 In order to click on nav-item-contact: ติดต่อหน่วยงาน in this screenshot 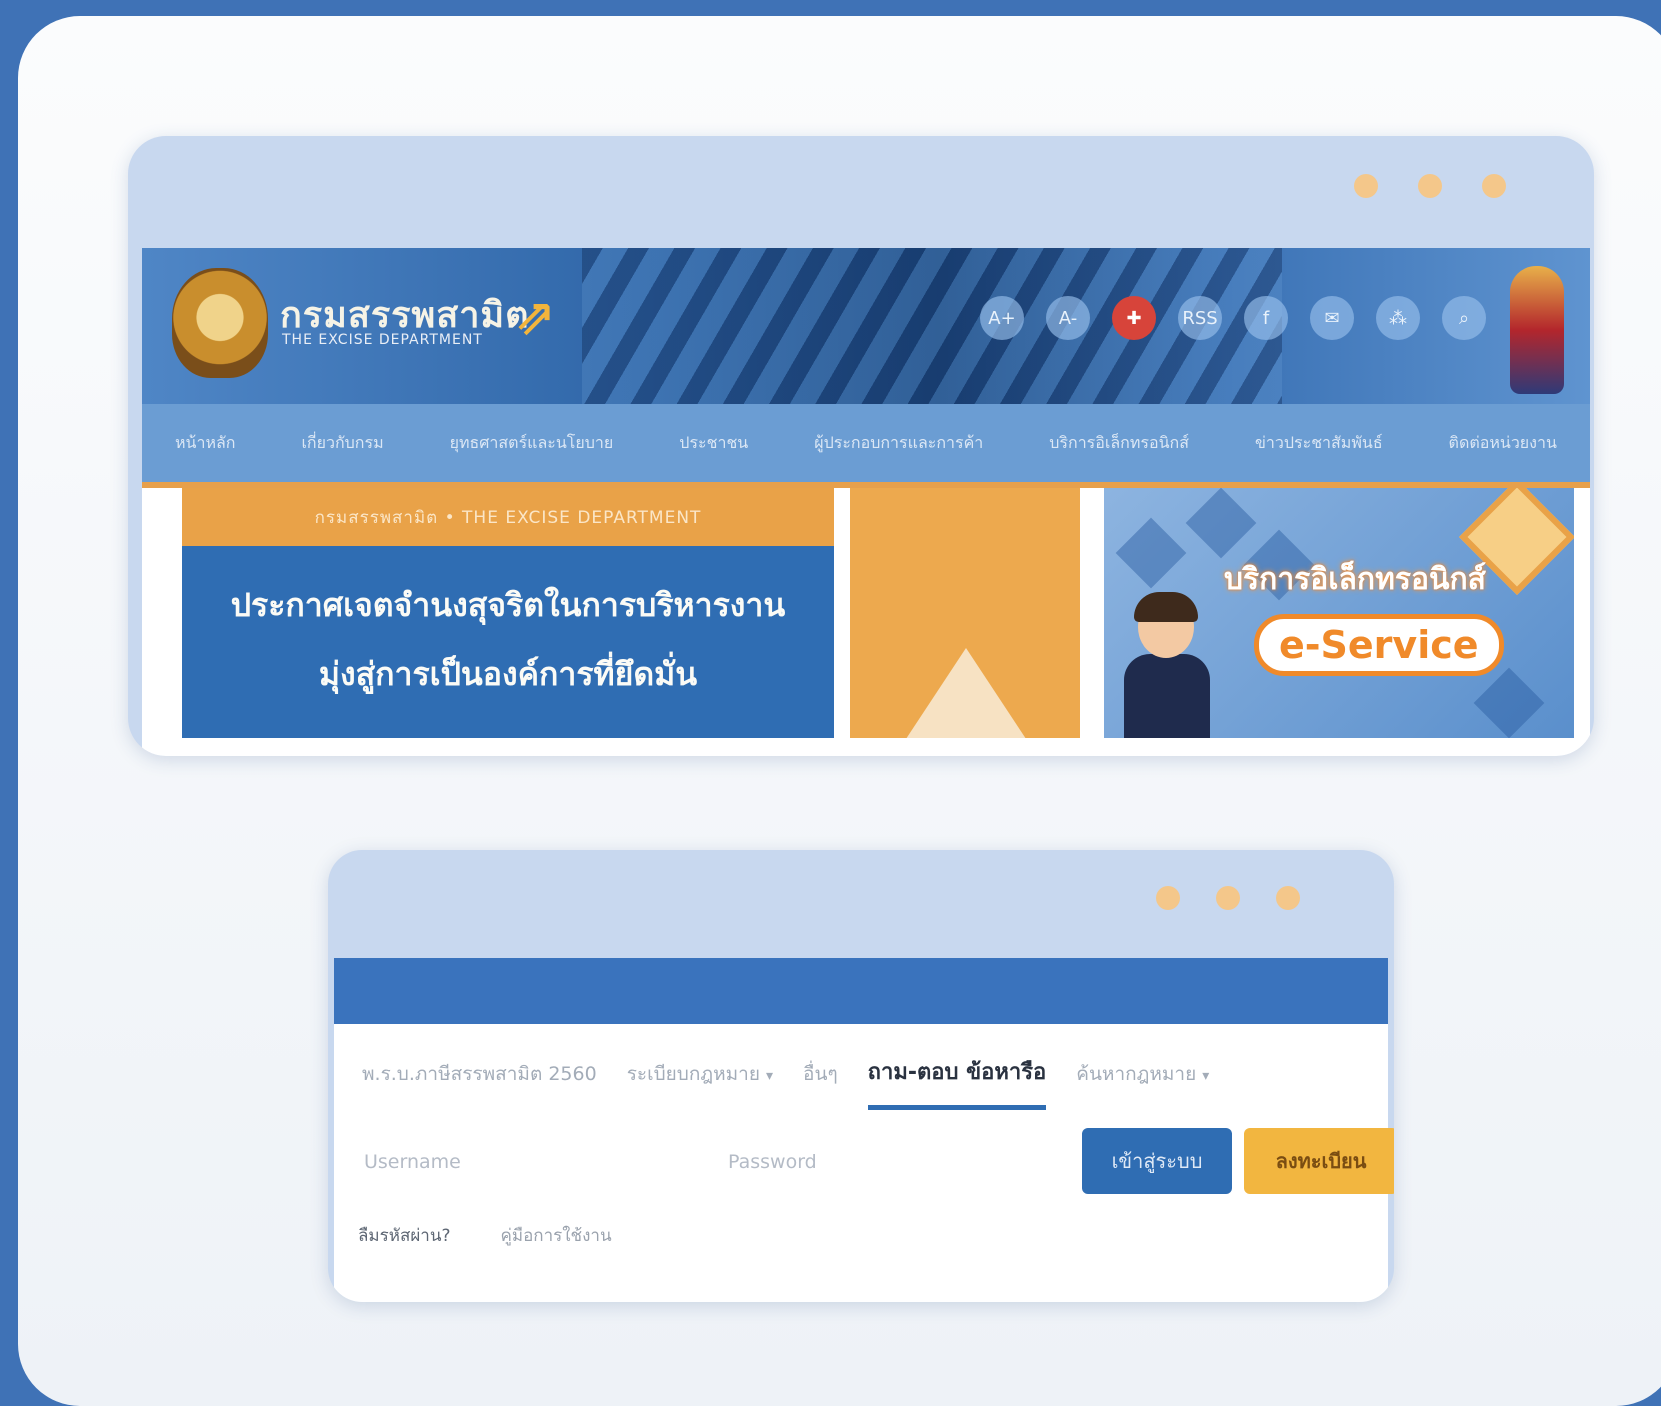, I will do `click(1503, 443)`.